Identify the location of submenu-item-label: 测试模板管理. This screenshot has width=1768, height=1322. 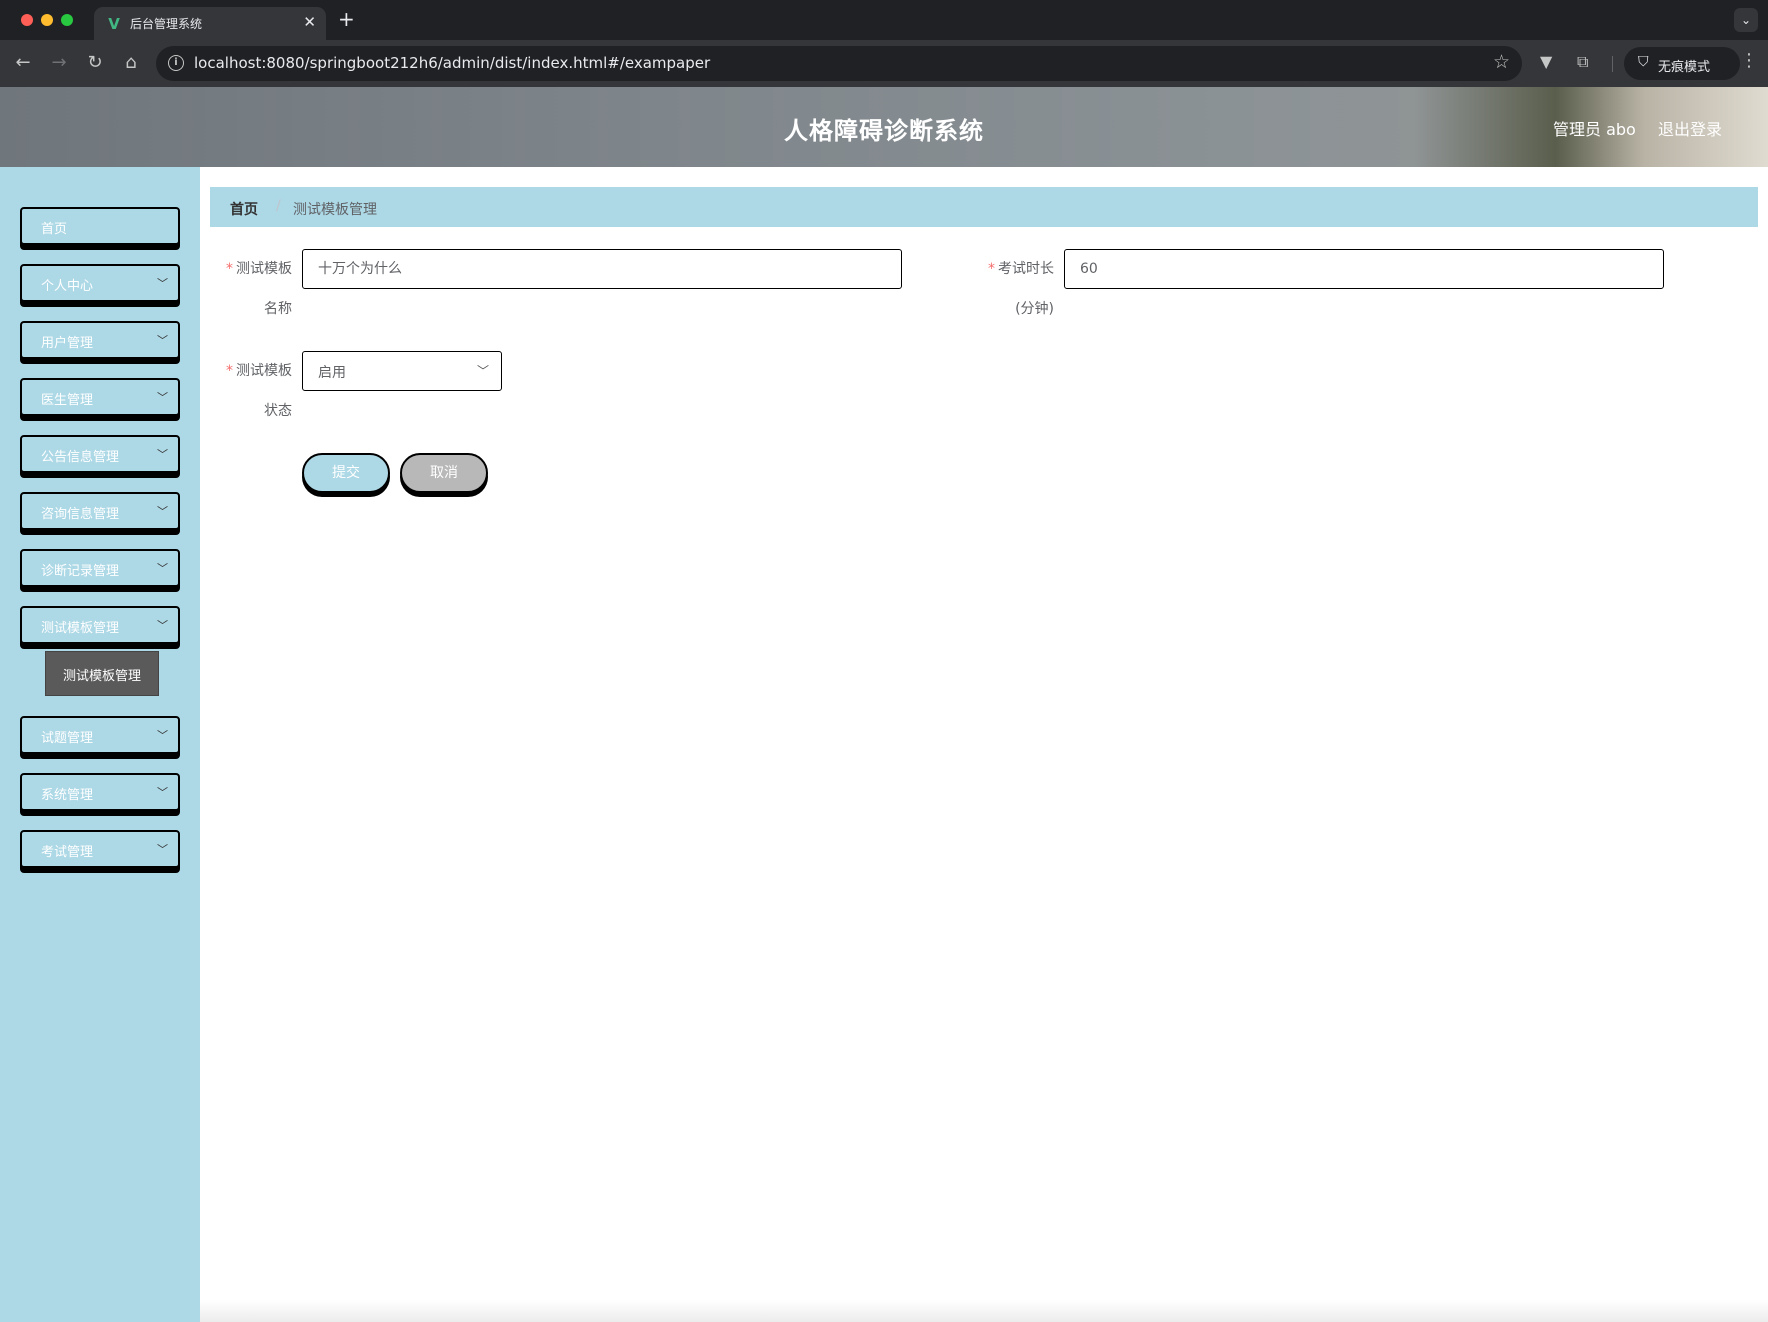
(101, 676).